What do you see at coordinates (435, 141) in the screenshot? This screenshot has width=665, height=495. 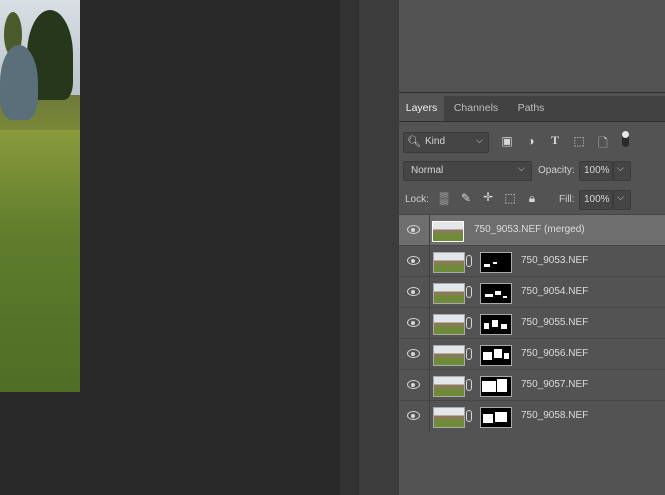 I see `kind-filter-label: Kind` at bounding box center [435, 141].